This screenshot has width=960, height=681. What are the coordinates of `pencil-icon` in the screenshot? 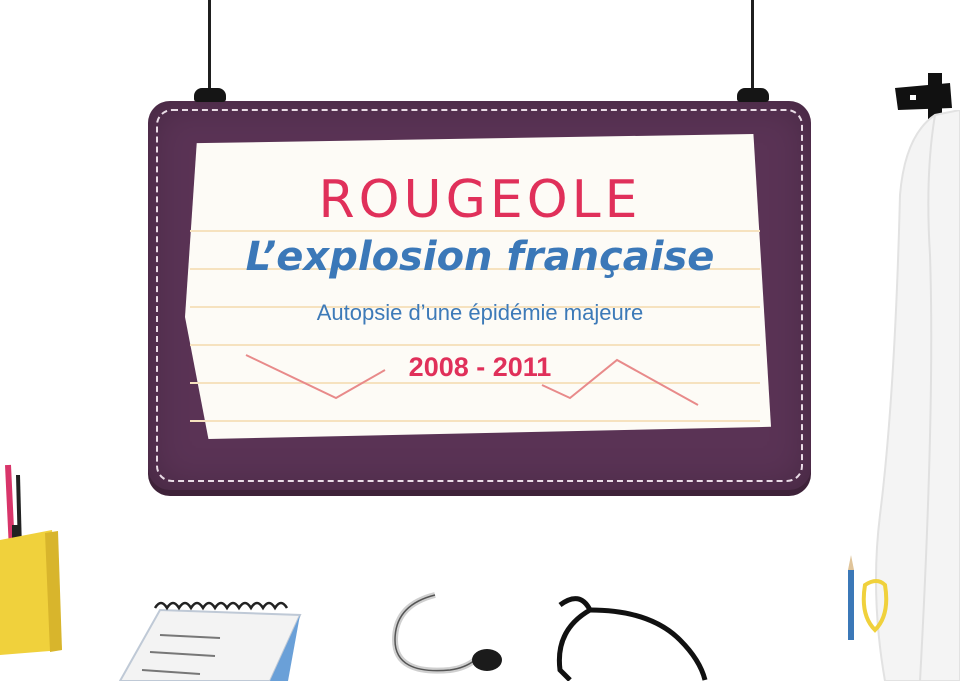 It's located at (868, 597).